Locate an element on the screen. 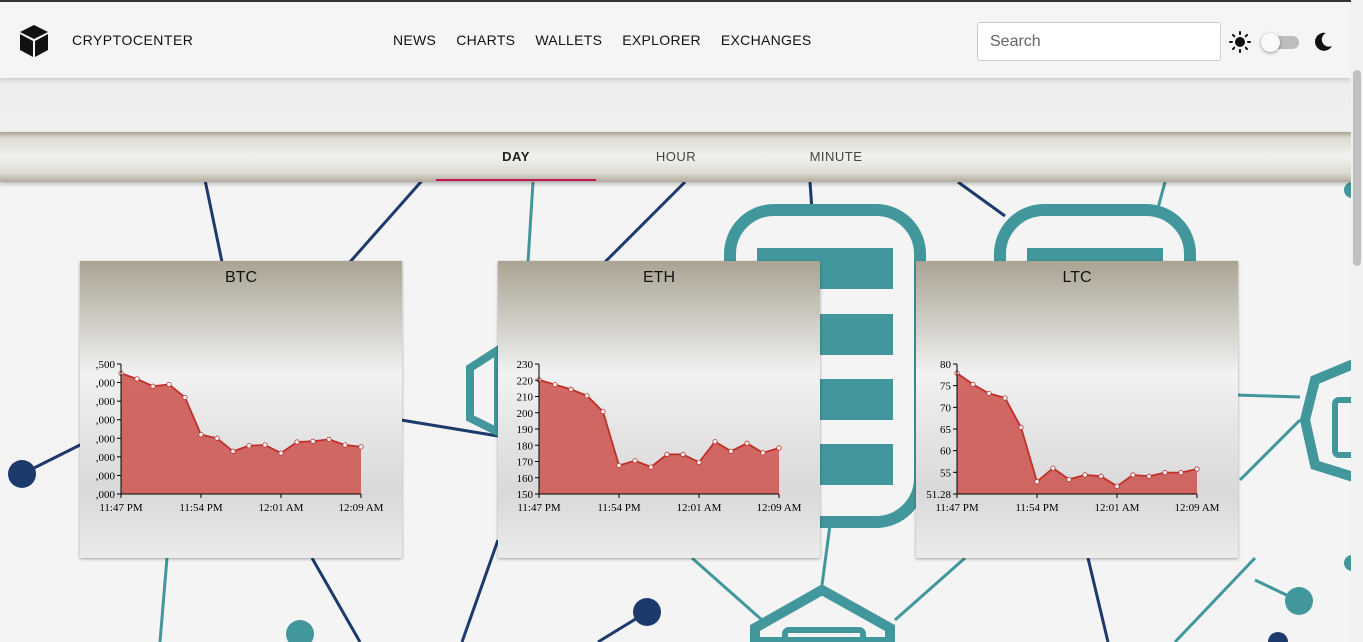  tab-minute: MINUTE is located at coordinates (836, 157).